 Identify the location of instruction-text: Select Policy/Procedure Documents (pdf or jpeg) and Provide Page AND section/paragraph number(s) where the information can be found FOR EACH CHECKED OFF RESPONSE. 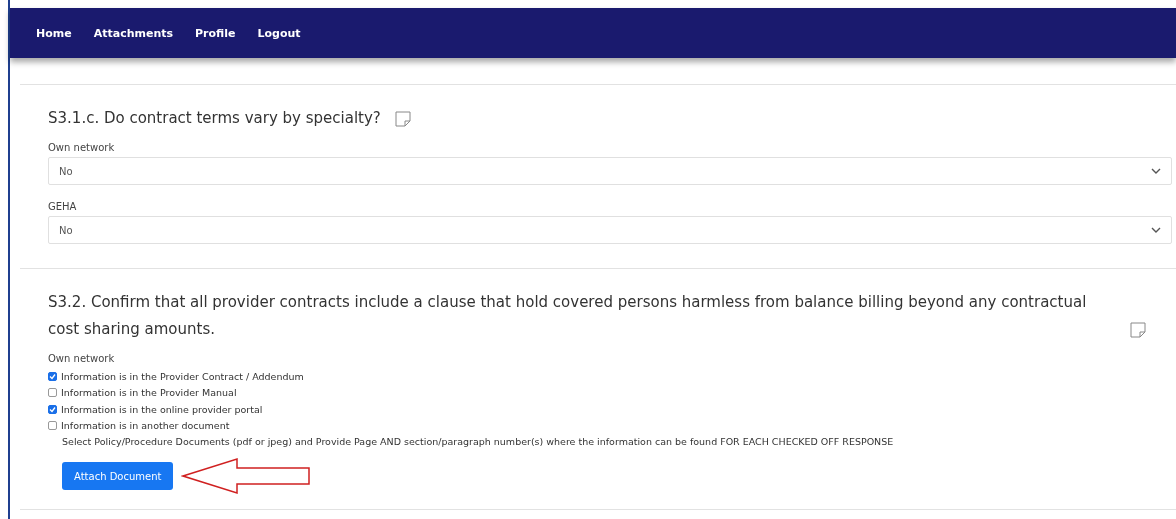
(478, 441).